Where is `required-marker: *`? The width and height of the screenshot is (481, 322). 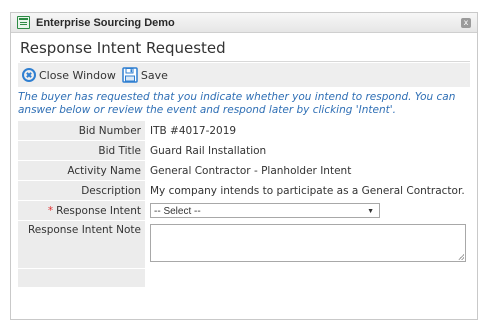
required-marker: * is located at coordinates (50, 210).